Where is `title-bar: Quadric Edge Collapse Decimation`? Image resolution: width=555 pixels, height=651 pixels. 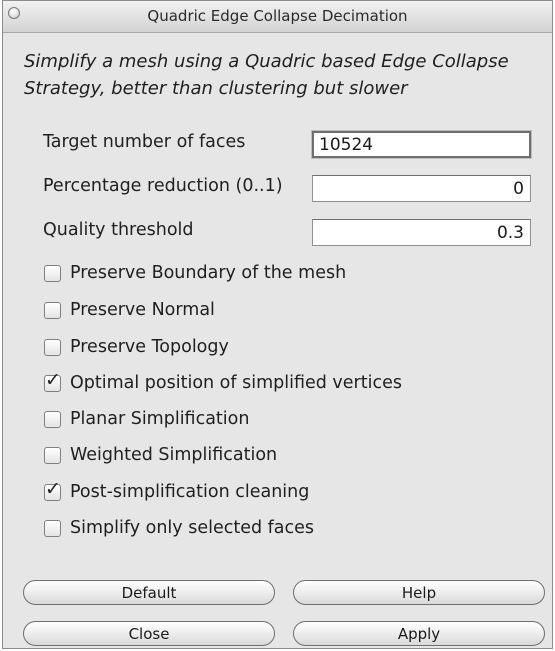
title-bar: Quadric Edge Collapse Decimation is located at coordinates (277, 17).